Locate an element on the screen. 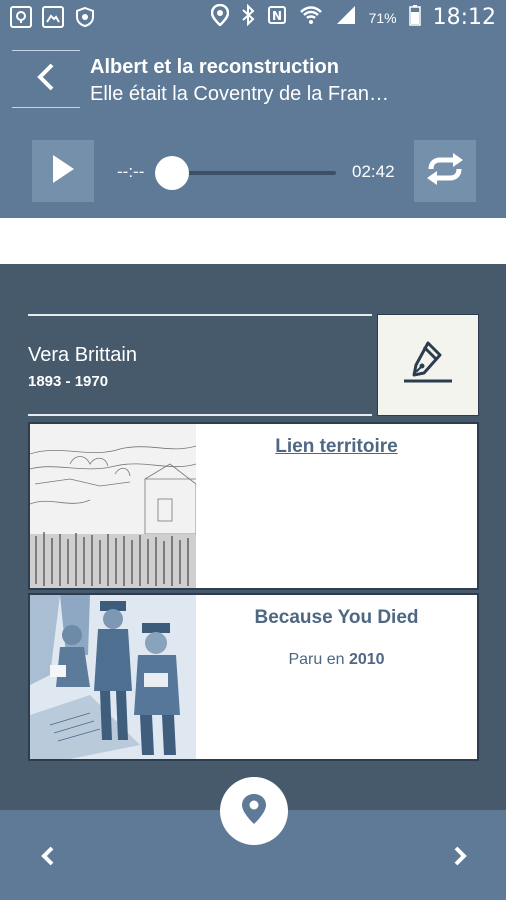 Image resolution: width=506 pixels, height=900 pixels. notification-icon is located at coordinates (21, 17).